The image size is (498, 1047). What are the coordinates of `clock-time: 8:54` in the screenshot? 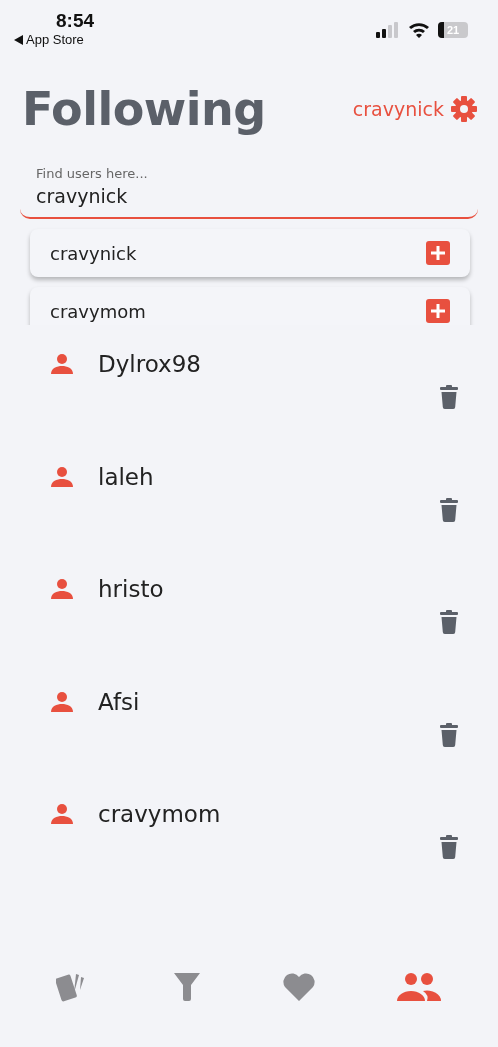 It's located at (75, 21).